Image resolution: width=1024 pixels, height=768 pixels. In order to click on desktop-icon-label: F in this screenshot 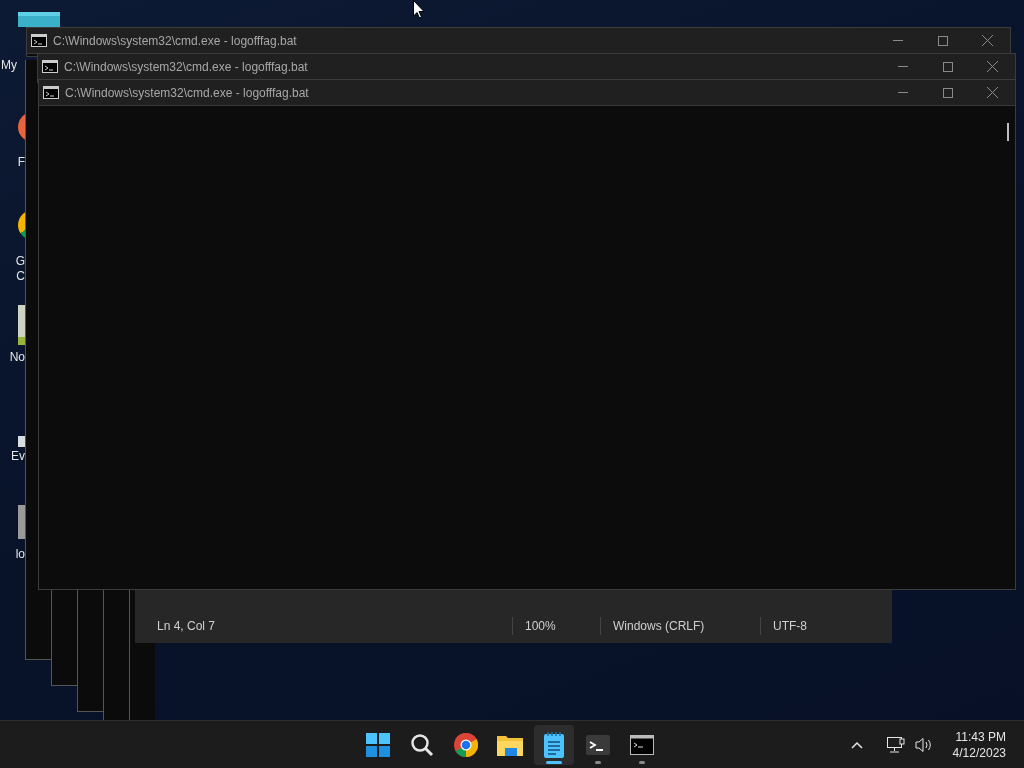, I will do `click(14, 162)`.